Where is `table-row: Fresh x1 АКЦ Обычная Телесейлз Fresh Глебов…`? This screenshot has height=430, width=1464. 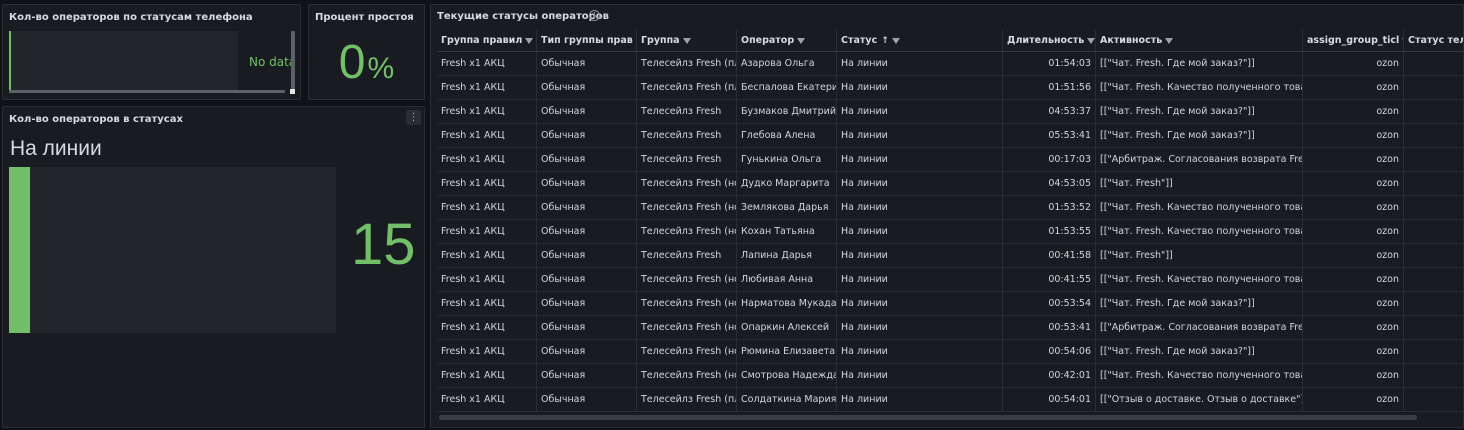 table-row: Fresh x1 АКЦ Обычная Телесейлз Fresh Глебов… is located at coordinates (950, 136).